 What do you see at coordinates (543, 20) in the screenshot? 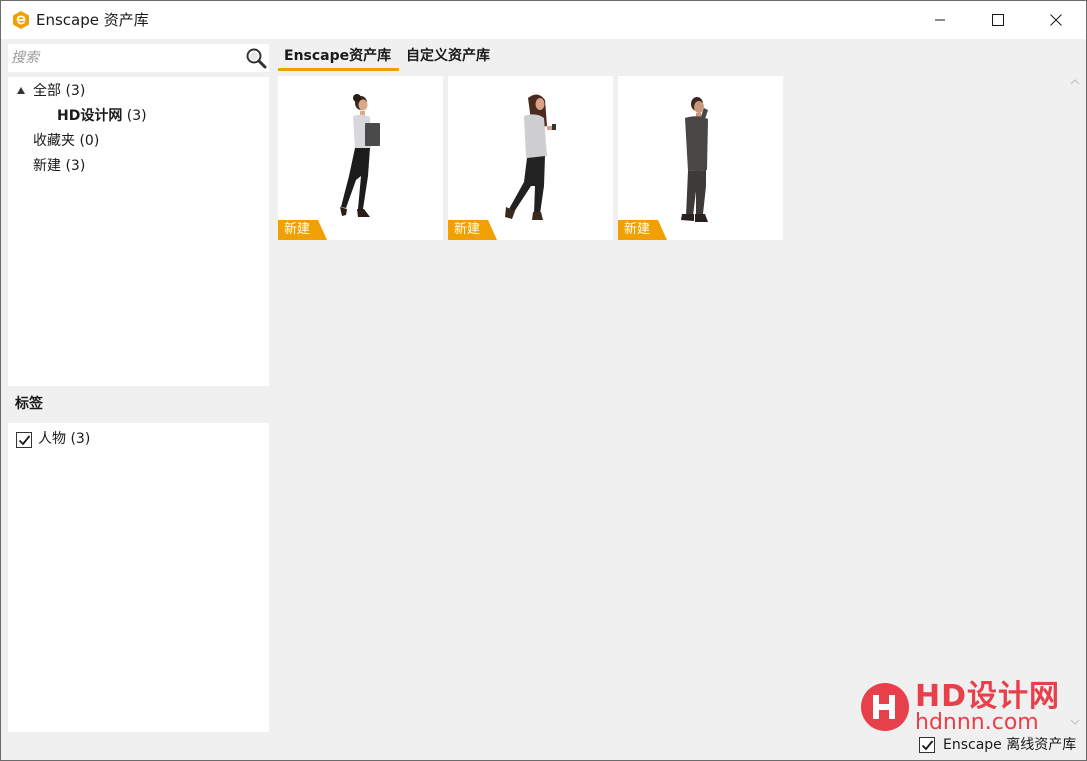
I see `title-bar: Enscape 资产库` at bounding box center [543, 20].